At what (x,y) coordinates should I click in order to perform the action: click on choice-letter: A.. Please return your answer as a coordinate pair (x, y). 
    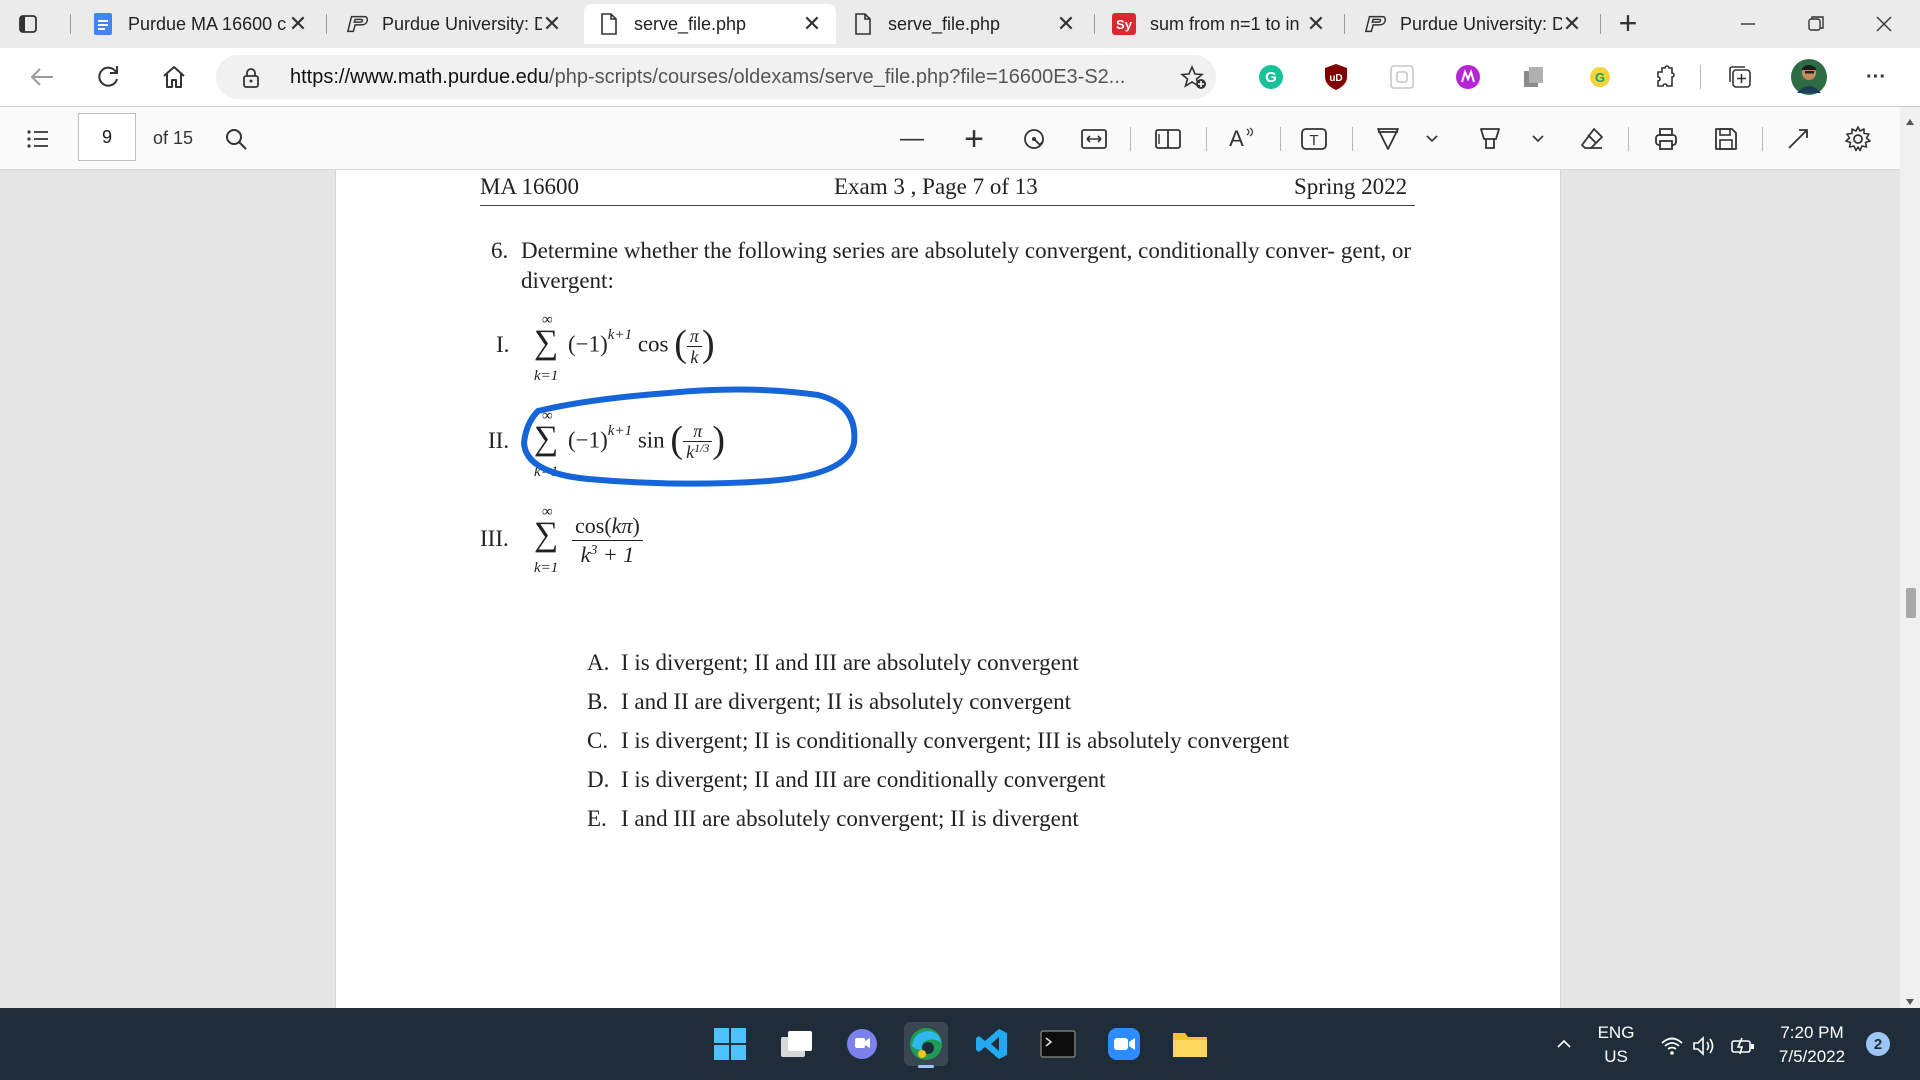
    Looking at the image, I should click on (598, 662).